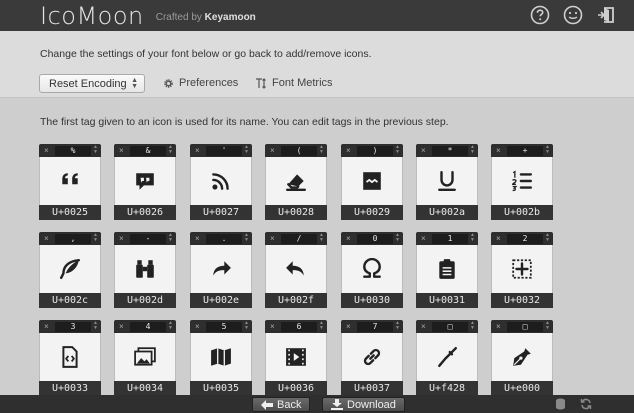 The height and width of the screenshot is (413, 634). Describe the element at coordinates (145, 358) in the screenshot. I see `glyph-cell: × 4 ▲ ▼ U+0034` at that location.